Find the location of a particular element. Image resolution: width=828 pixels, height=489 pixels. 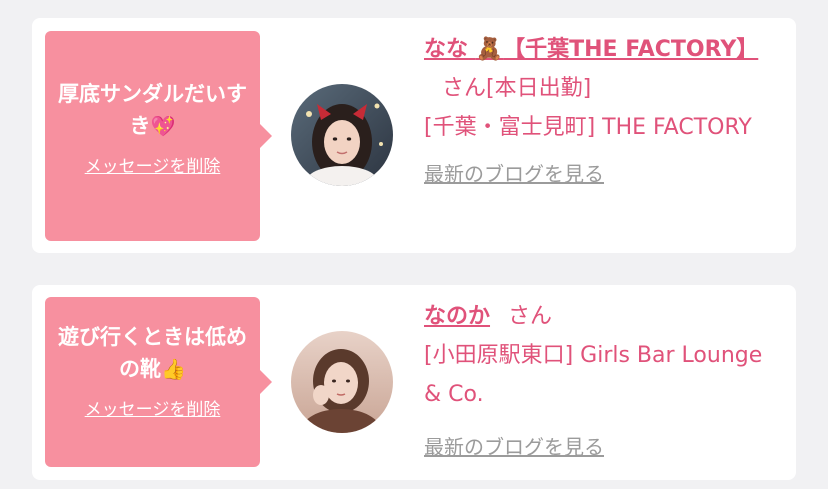

message-text: 厚底サンダルだいすき💖 is located at coordinates (152, 110).